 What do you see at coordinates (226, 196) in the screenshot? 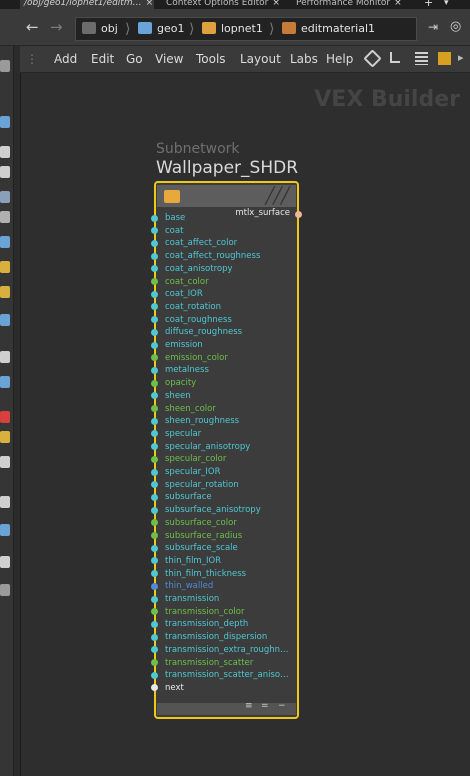
I see `node-header: ╱╱╱` at bounding box center [226, 196].